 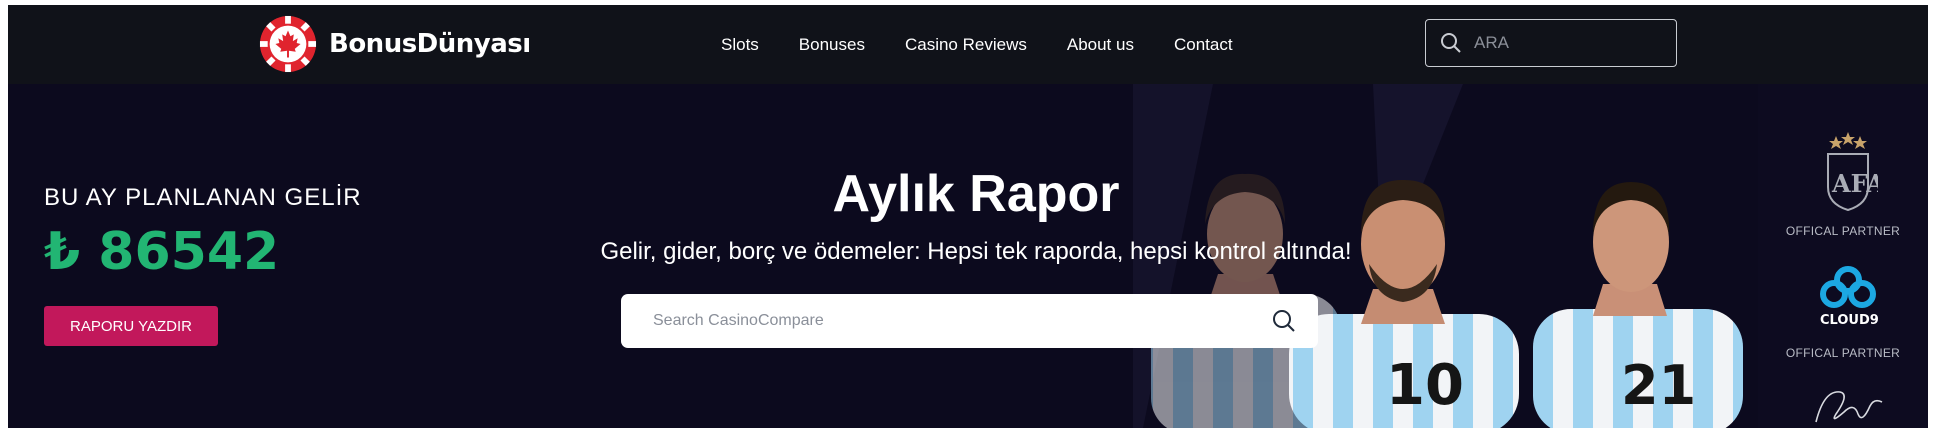 What do you see at coordinates (1849, 319) in the screenshot?
I see `svg-text: CLOUD9` at bounding box center [1849, 319].